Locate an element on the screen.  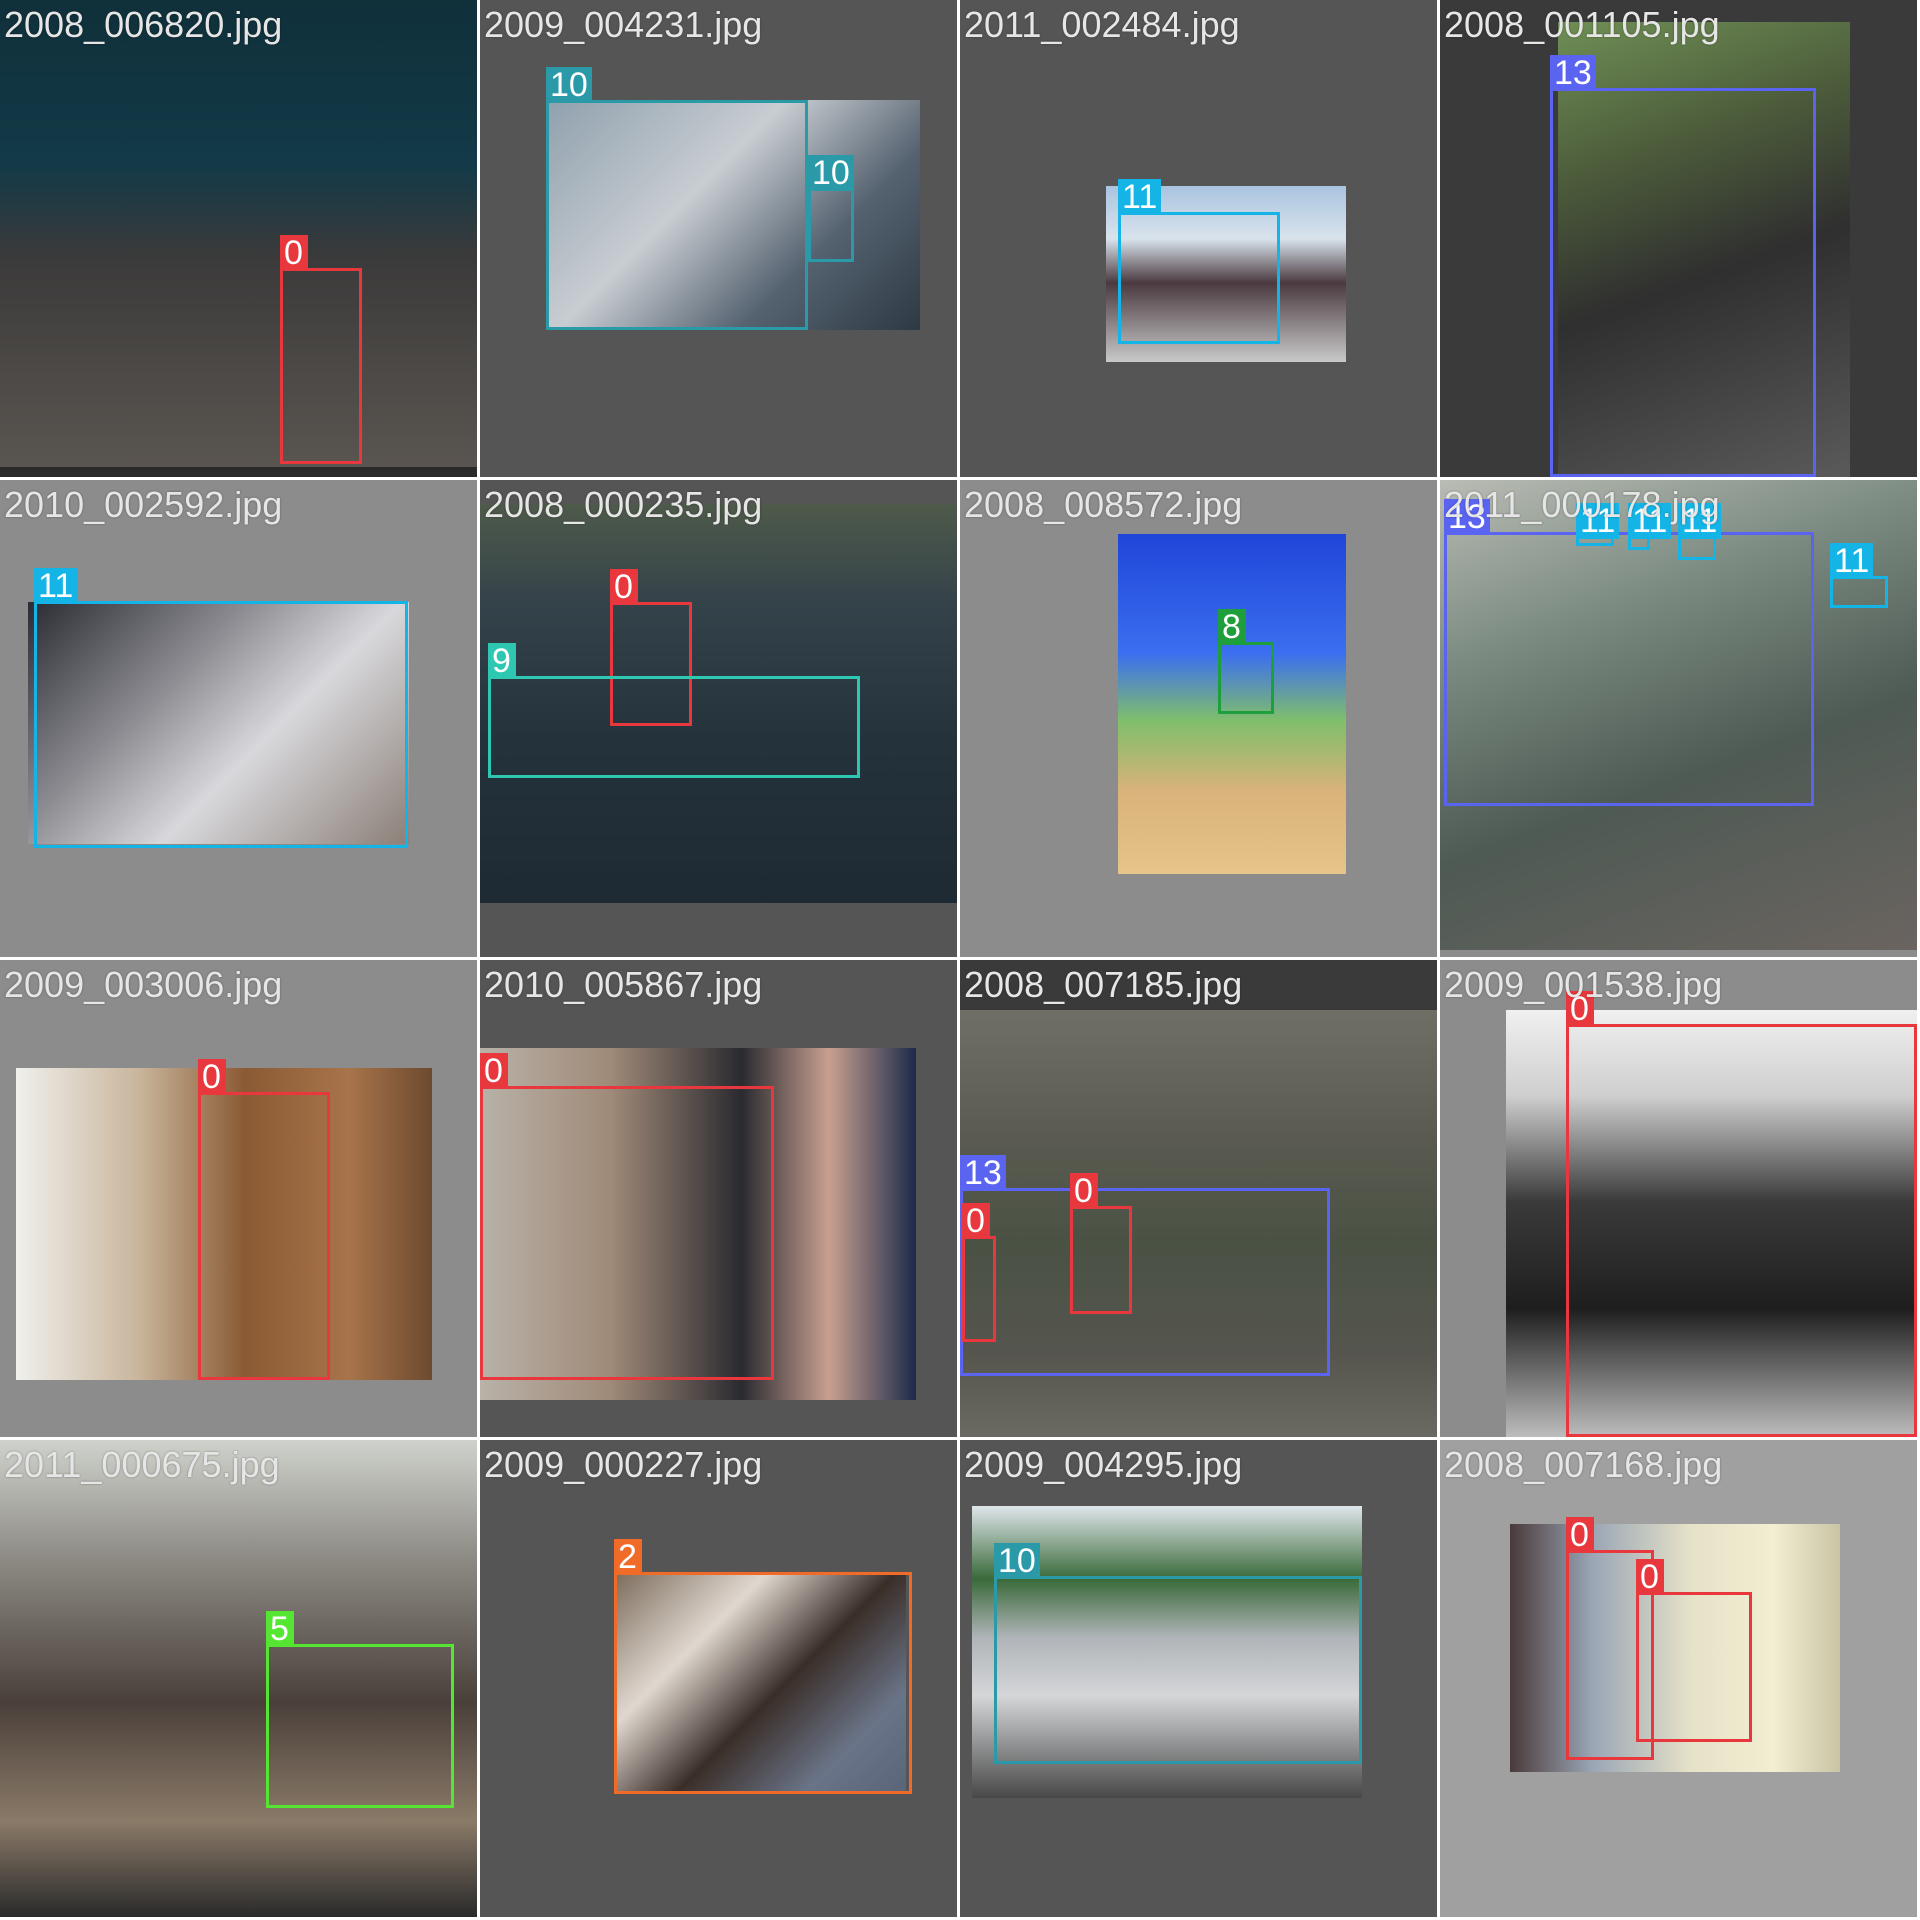
image-tile: 2009_001538.jpg 0 is located at coordinates (1678, 1198).